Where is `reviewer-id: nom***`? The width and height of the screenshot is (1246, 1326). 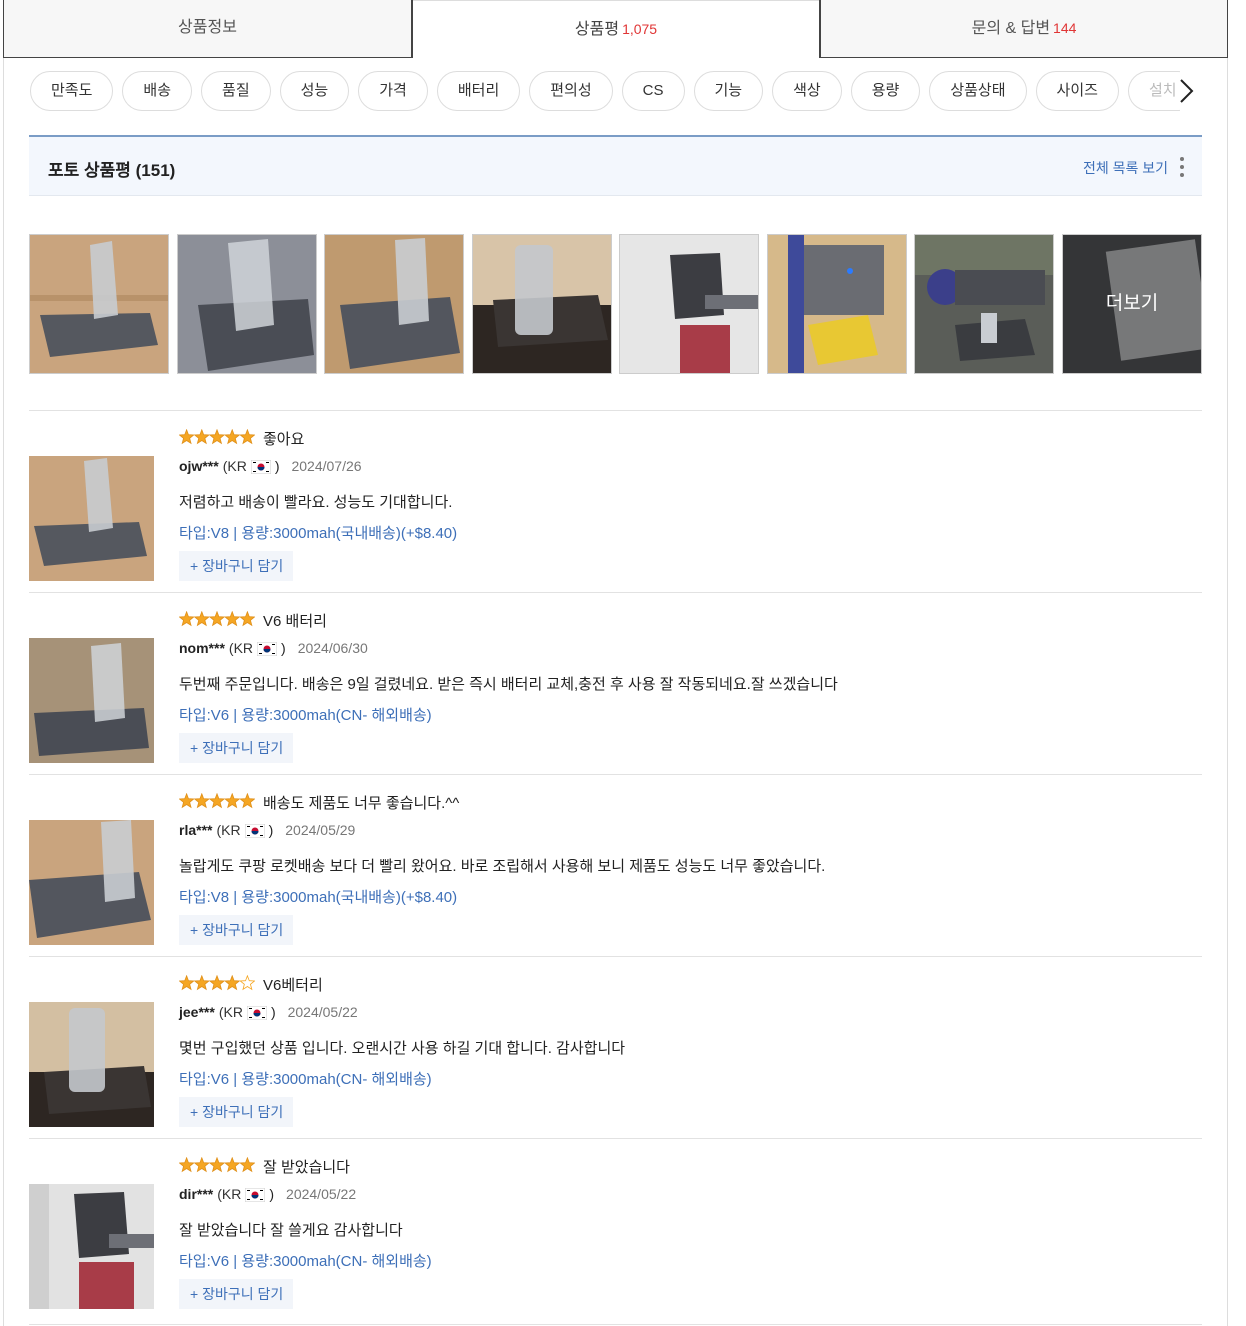 reviewer-id: nom*** is located at coordinates (202, 648).